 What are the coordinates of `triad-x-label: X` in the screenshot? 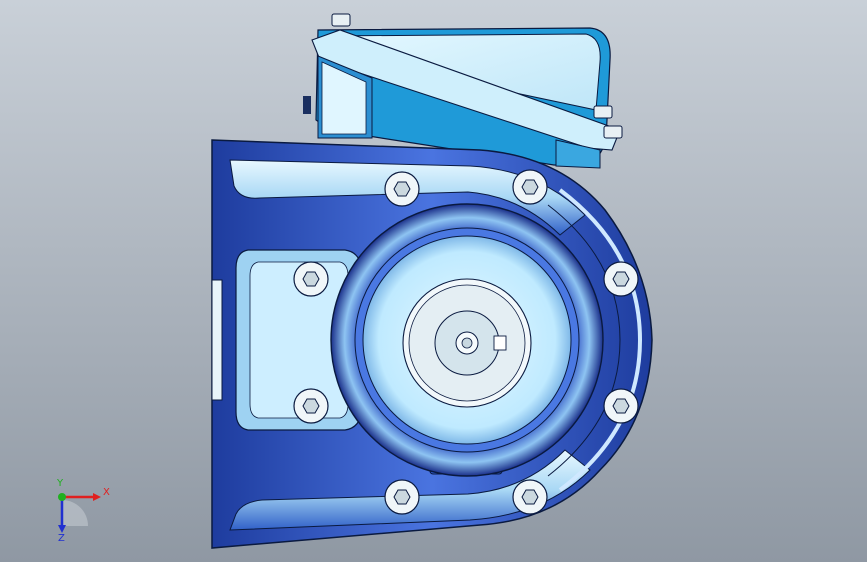 It's located at (106, 492).